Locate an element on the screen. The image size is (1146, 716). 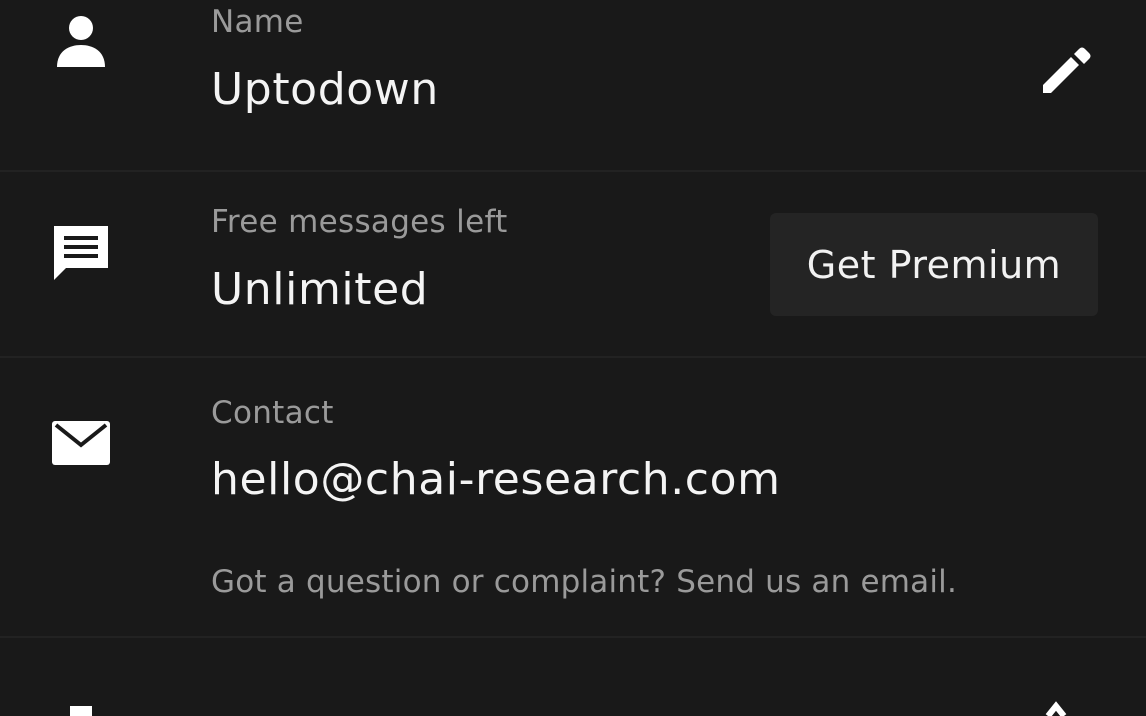
chevron-right-icon is located at coordinates (1056, 708).